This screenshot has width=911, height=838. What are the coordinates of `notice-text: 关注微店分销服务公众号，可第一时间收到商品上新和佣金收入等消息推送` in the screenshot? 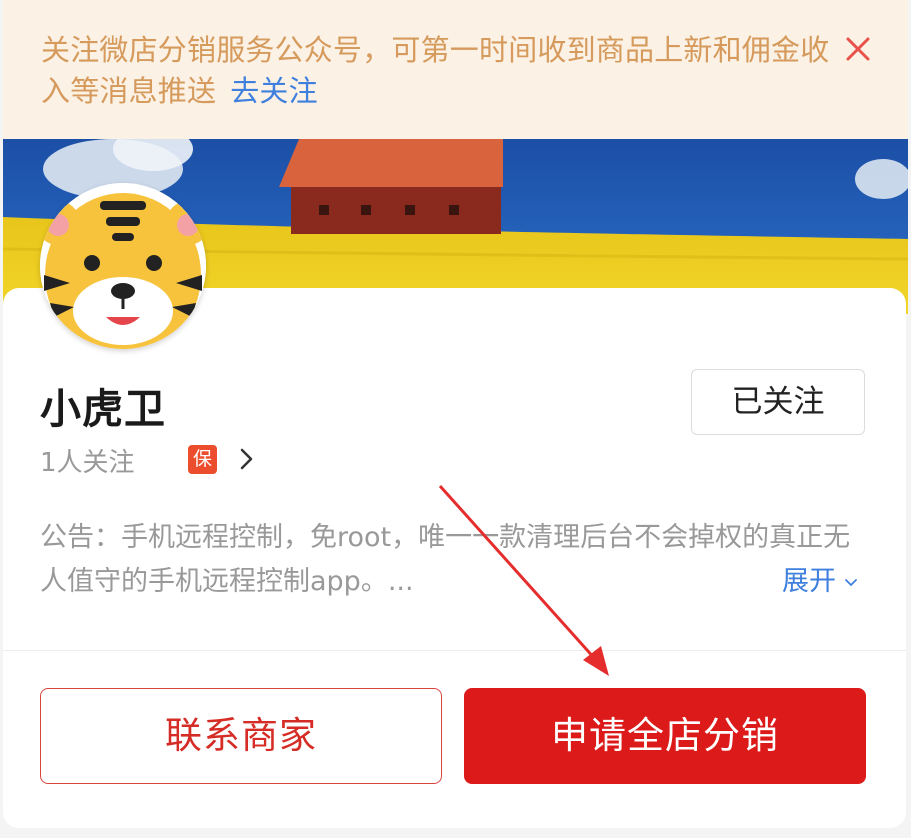 It's located at (435, 70).